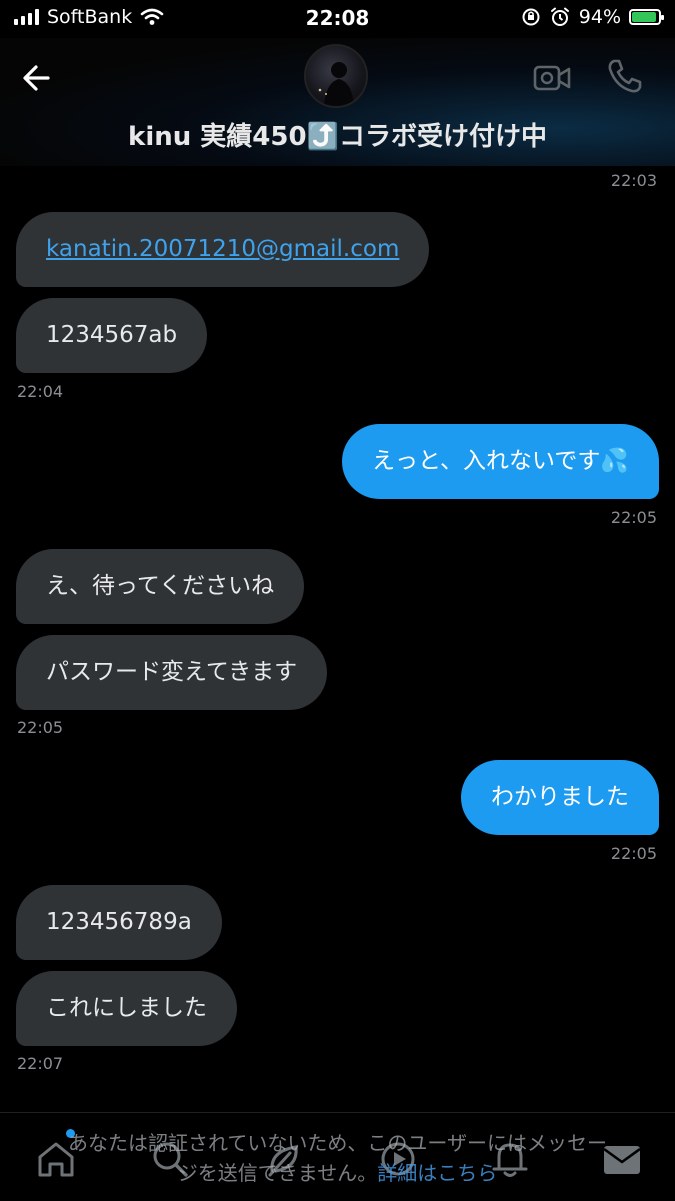 This screenshot has height=1201, width=675. I want to click on message-bubble-incoming: kanatin.20071210@gmail.com, so click(223, 249).